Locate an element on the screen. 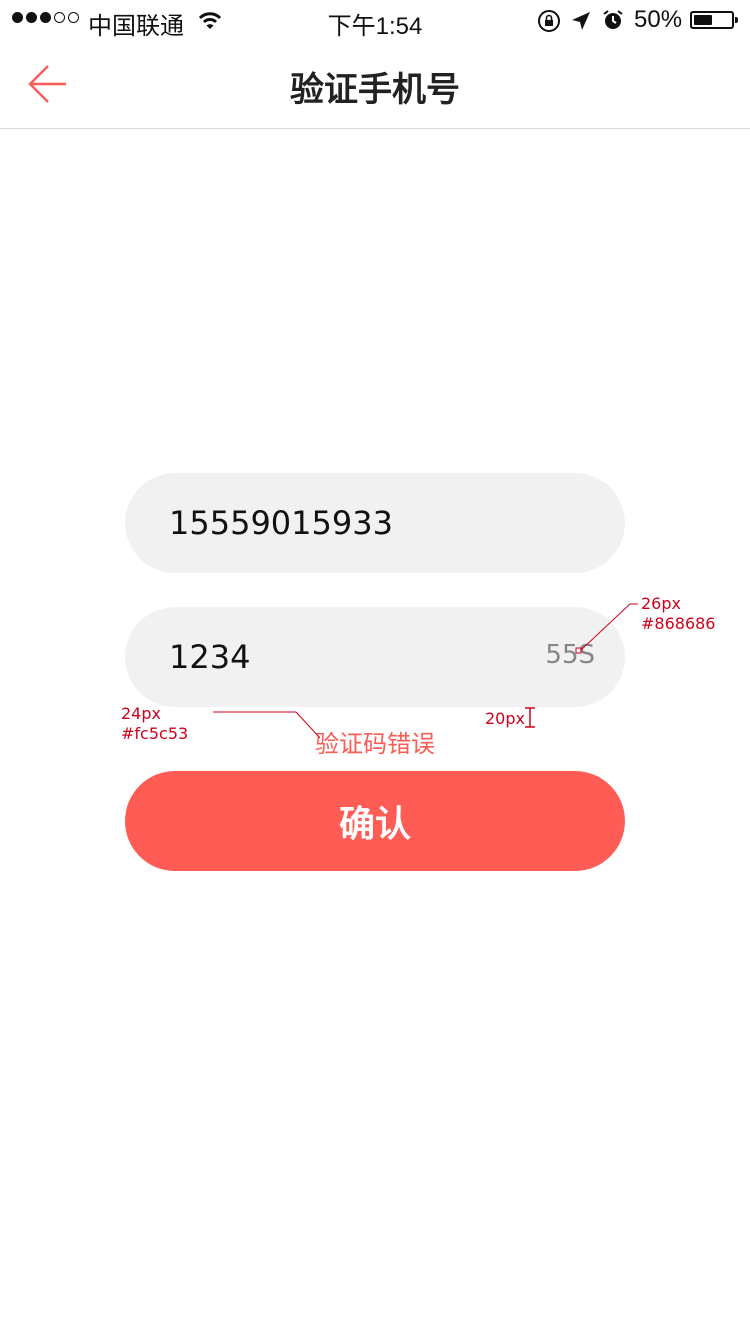 This screenshot has width=750, height=1334. phone-input is located at coordinates (349, 523).